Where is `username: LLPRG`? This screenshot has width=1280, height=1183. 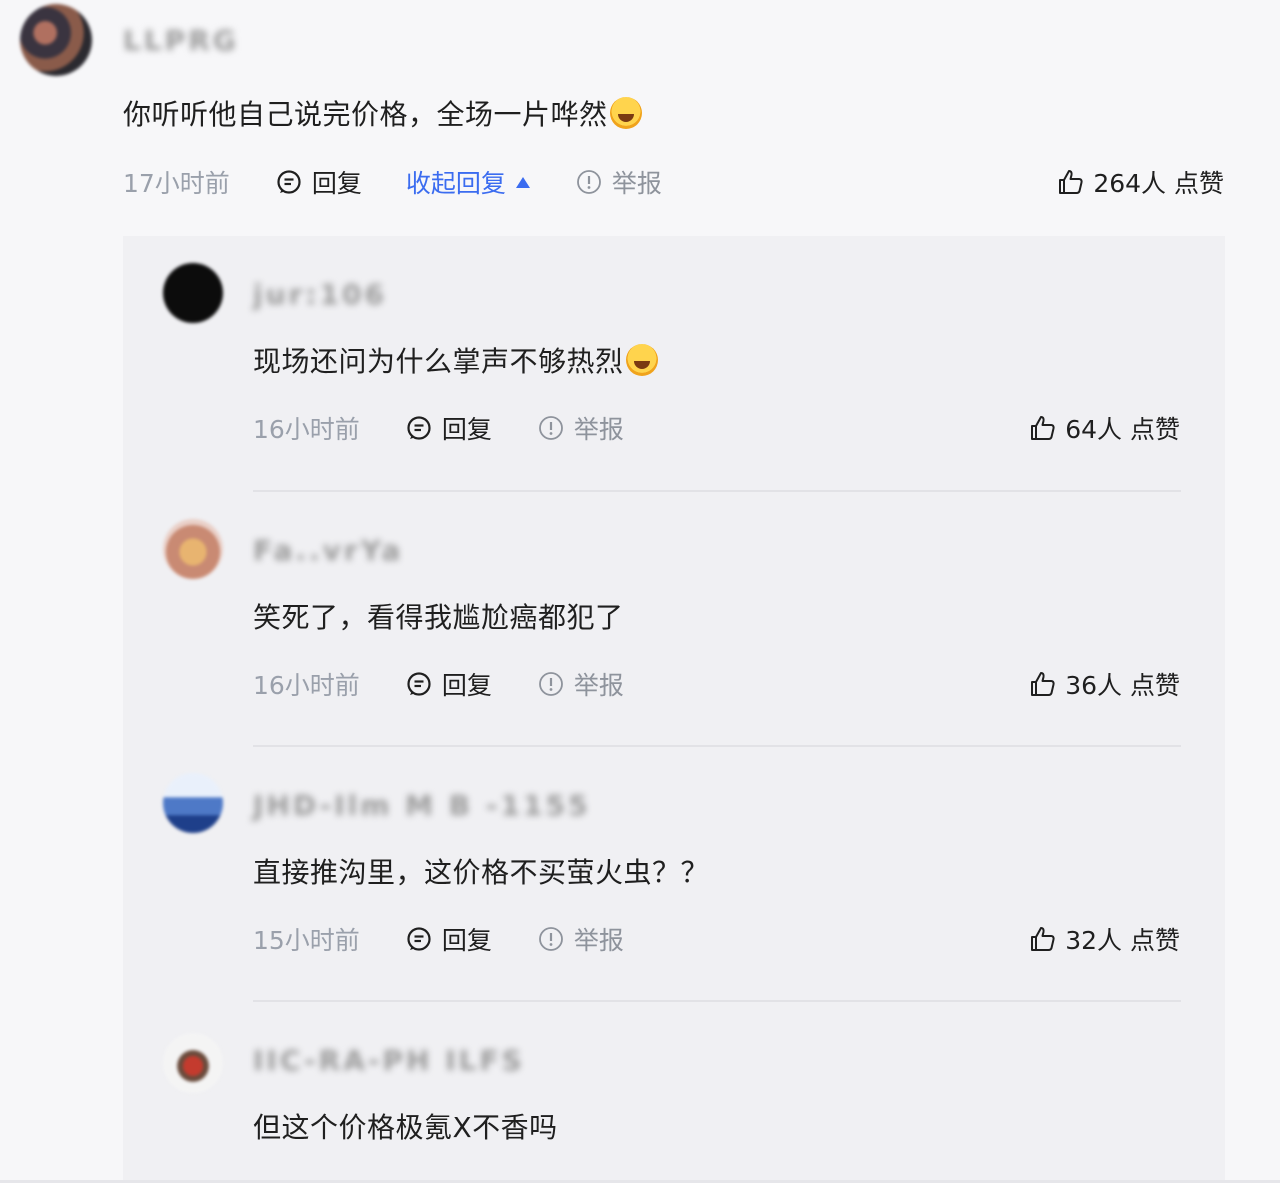 username: LLPRG is located at coordinates (181, 40).